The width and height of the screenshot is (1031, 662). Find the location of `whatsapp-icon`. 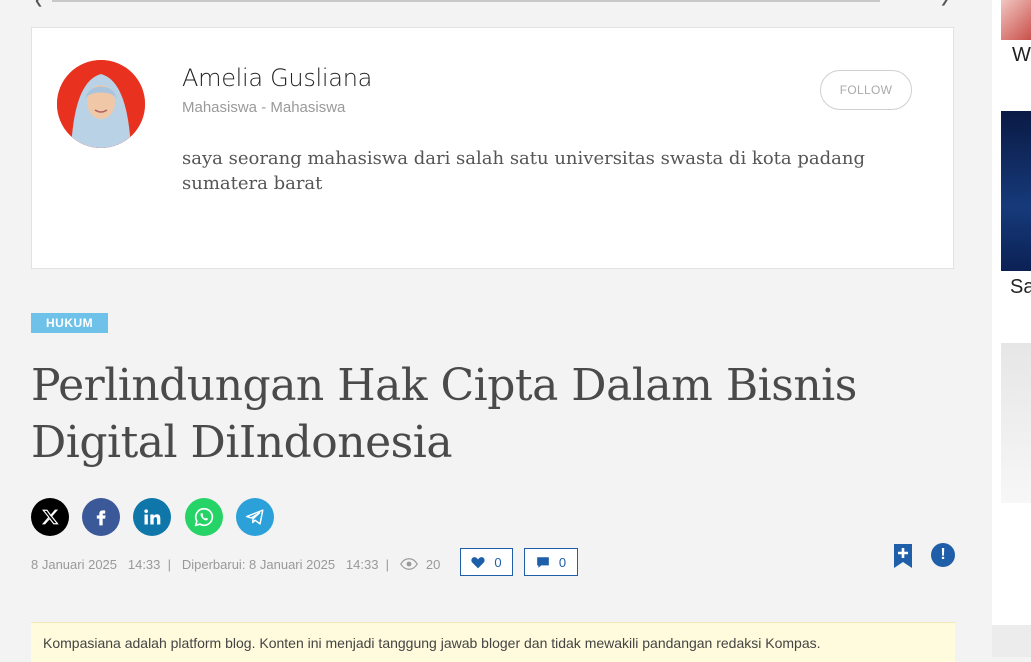

whatsapp-icon is located at coordinates (204, 517).